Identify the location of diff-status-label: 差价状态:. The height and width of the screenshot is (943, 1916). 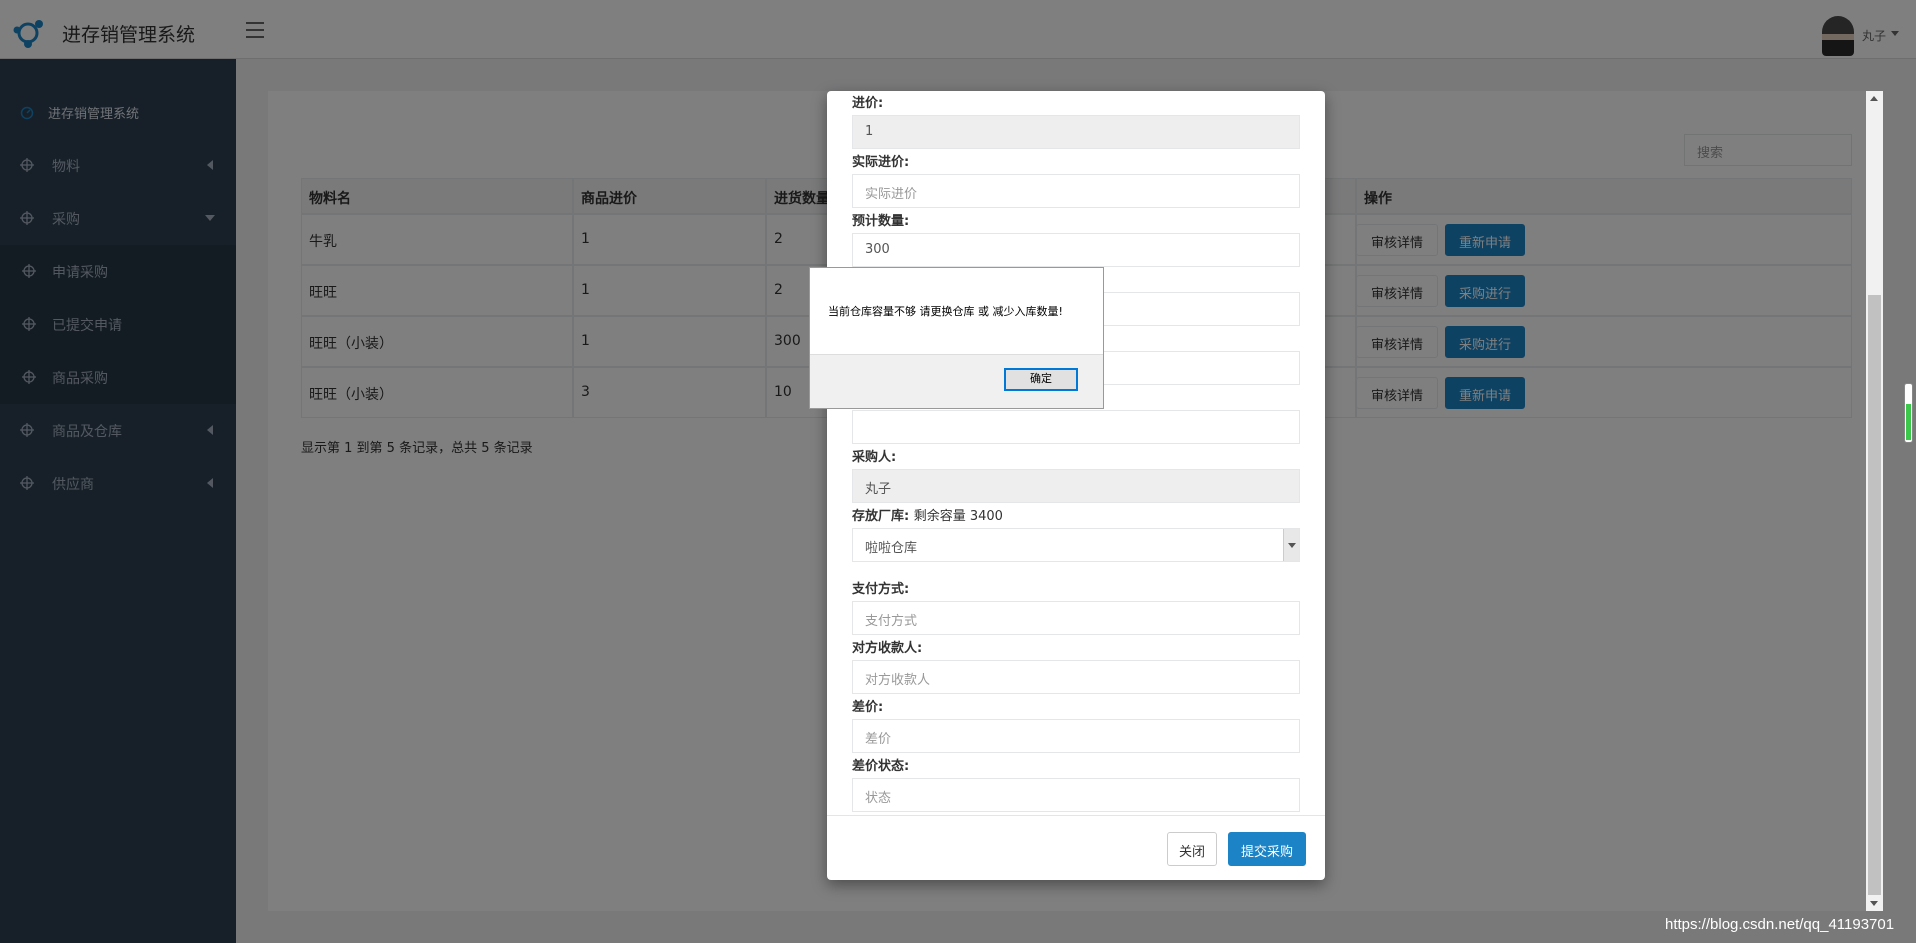
(881, 766).